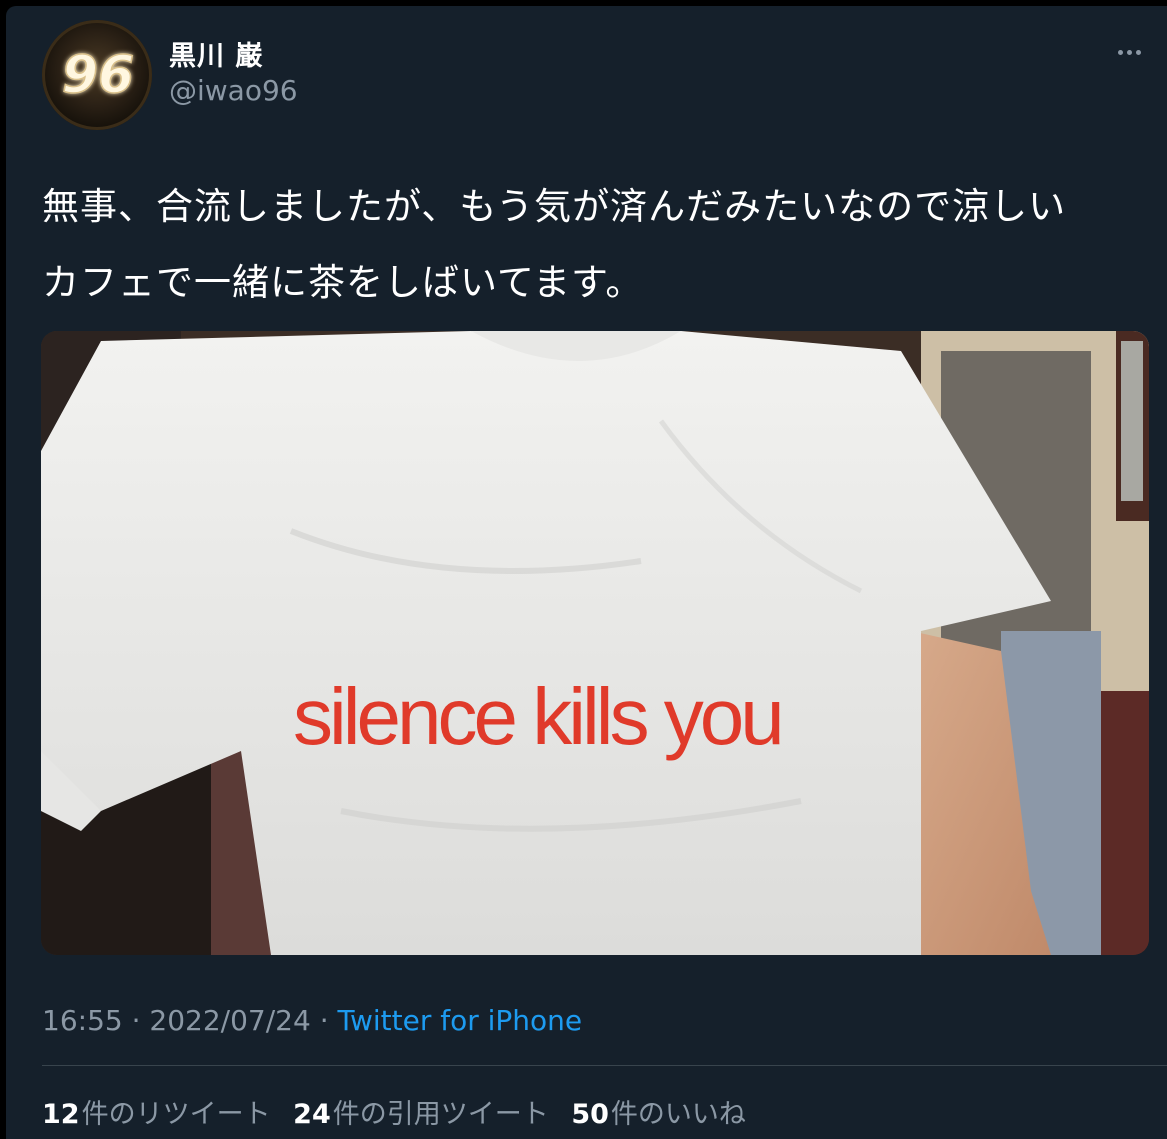 This screenshot has width=1167, height=1139. What do you see at coordinates (82, 1020) in the screenshot?
I see `tweet-time: 16:55` at bounding box center [82, 1020].